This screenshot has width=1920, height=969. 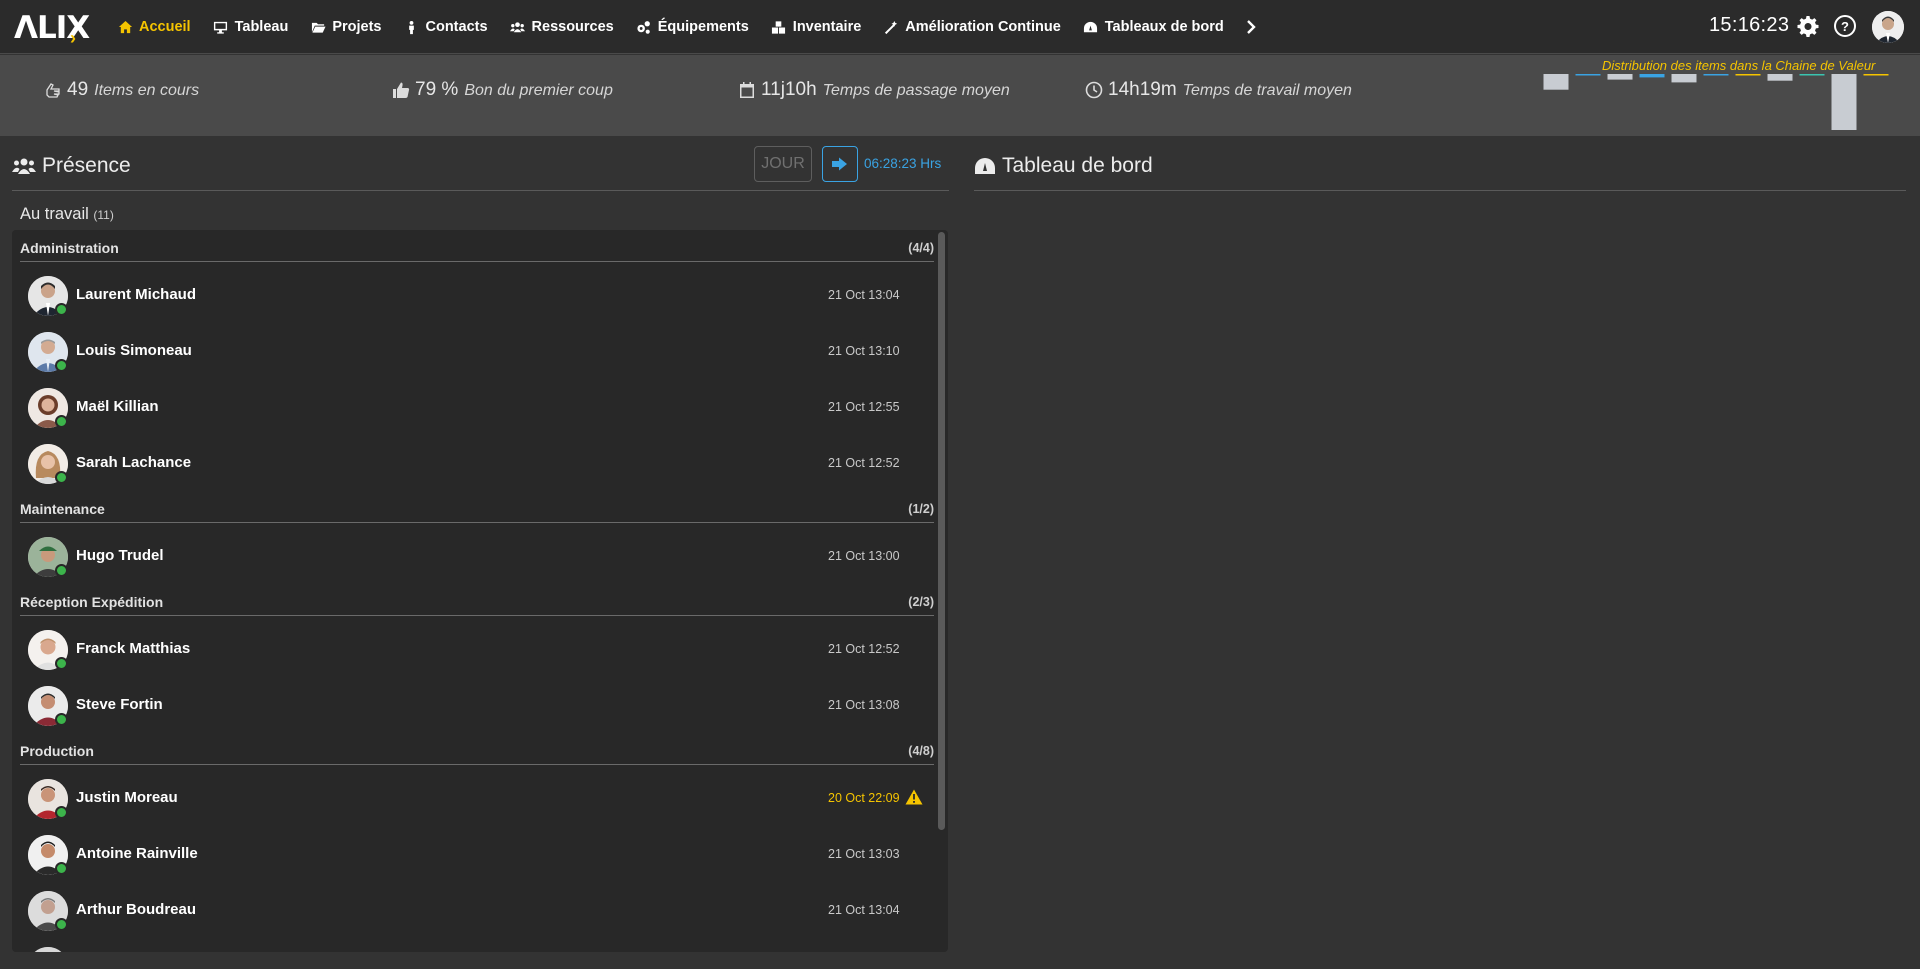 What do you see at coordinates (456, 27) in the screenshot?
I see `nav-label: Contacts` at bounding box center [456, 27].